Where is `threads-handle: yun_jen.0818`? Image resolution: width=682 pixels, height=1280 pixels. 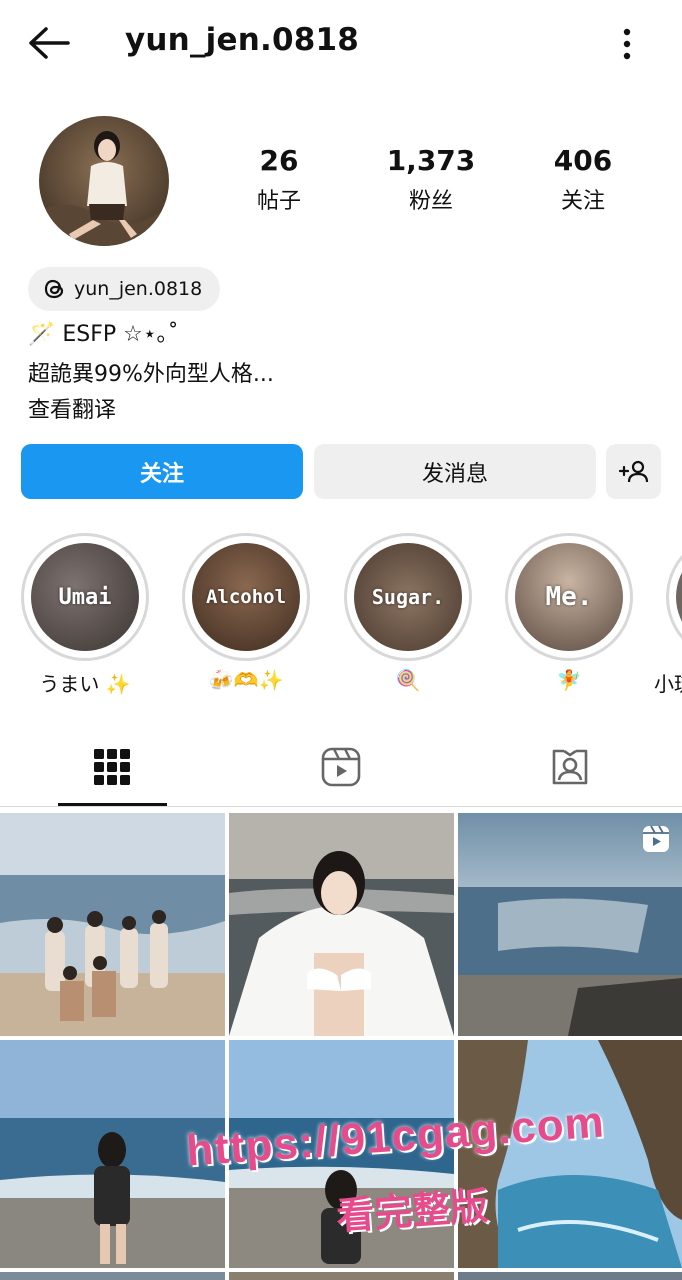
threads-handle: yun_jen.0818 is located at coordinates (138, 289).